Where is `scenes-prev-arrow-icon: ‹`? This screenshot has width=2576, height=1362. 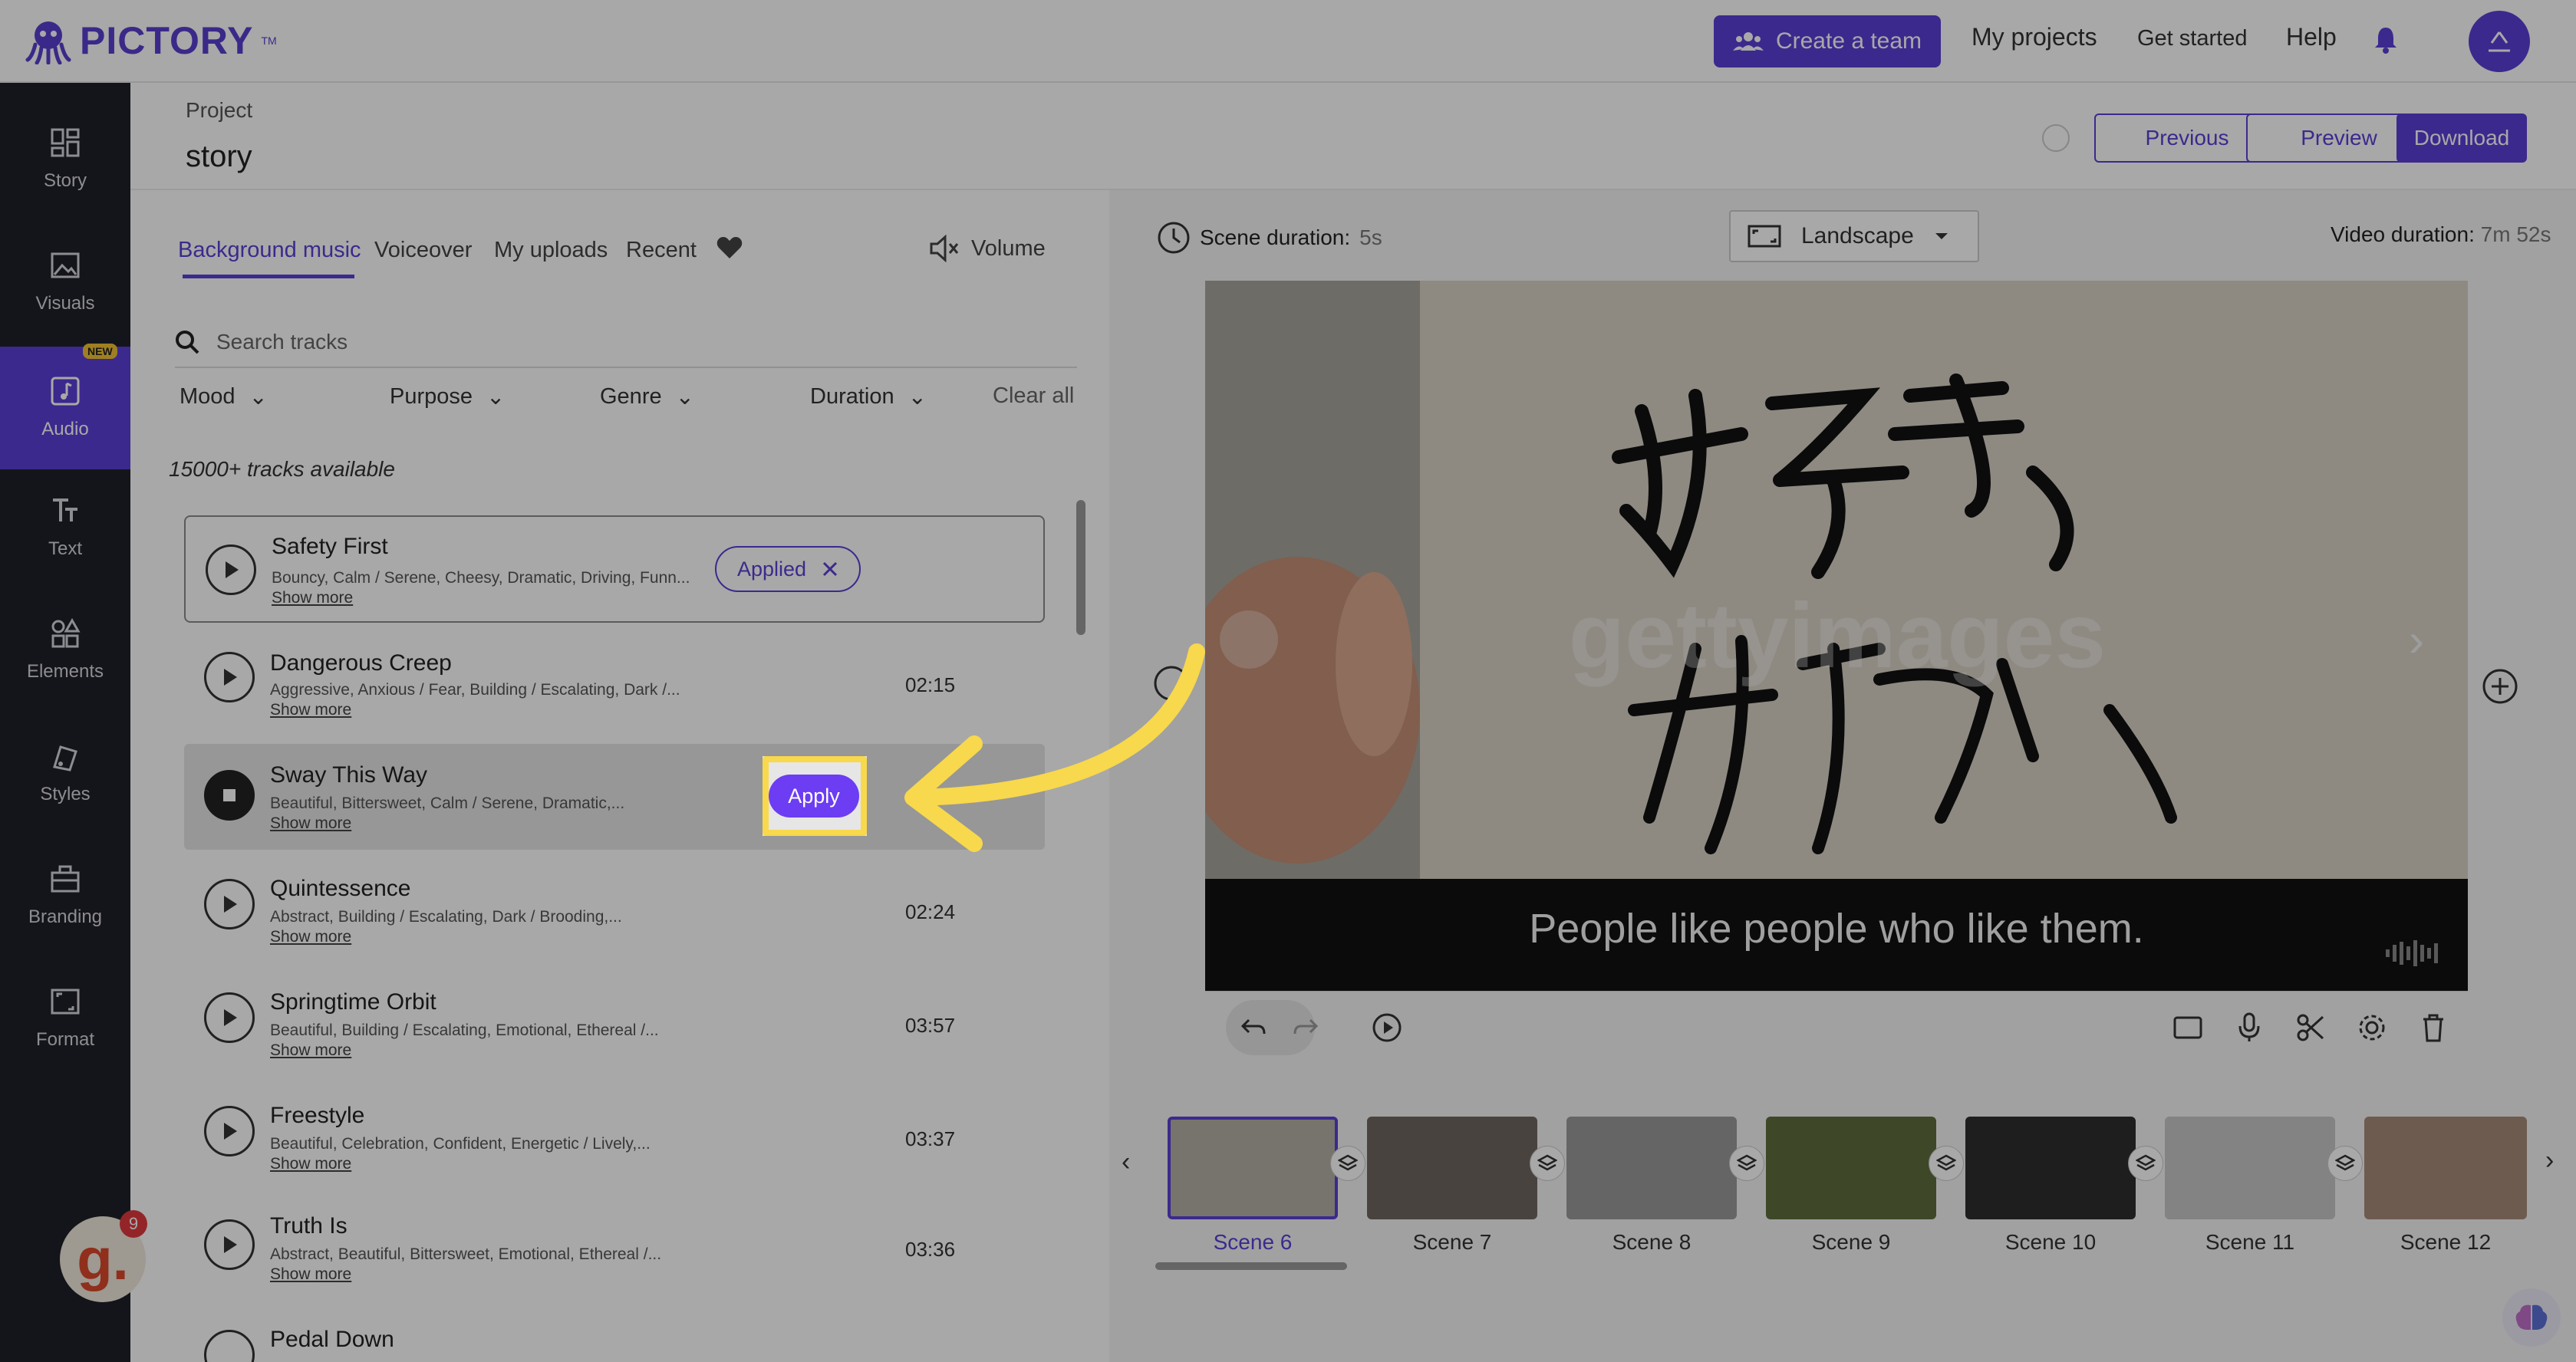
scenes-prev-arrow-icon: ‹ is located at coordinates (1126, 1162).